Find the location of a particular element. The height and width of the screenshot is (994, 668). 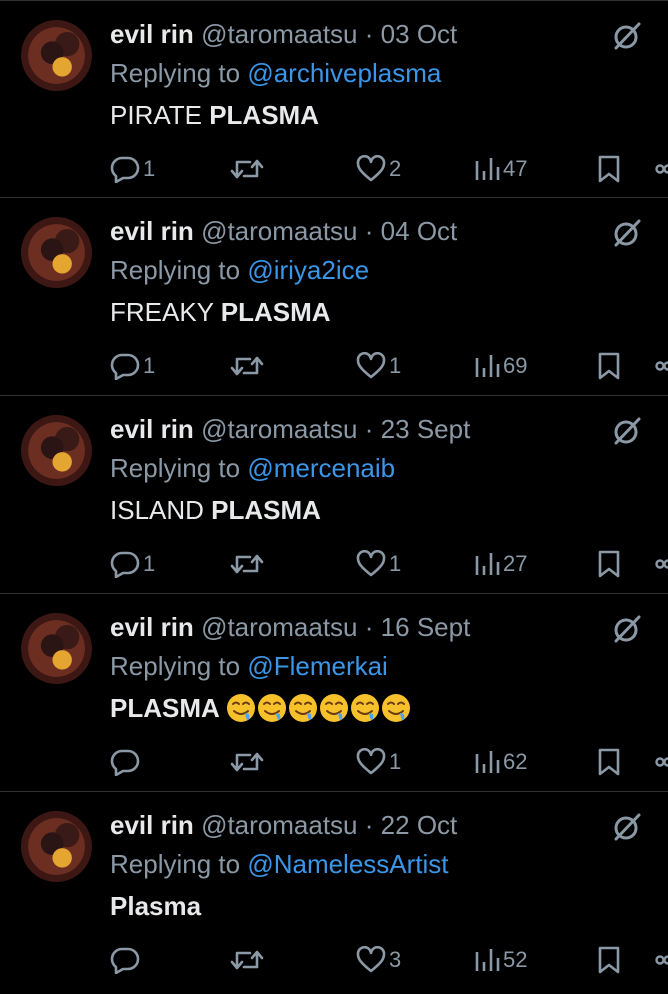

like-button: 3 is located at coordinates (378, 960).